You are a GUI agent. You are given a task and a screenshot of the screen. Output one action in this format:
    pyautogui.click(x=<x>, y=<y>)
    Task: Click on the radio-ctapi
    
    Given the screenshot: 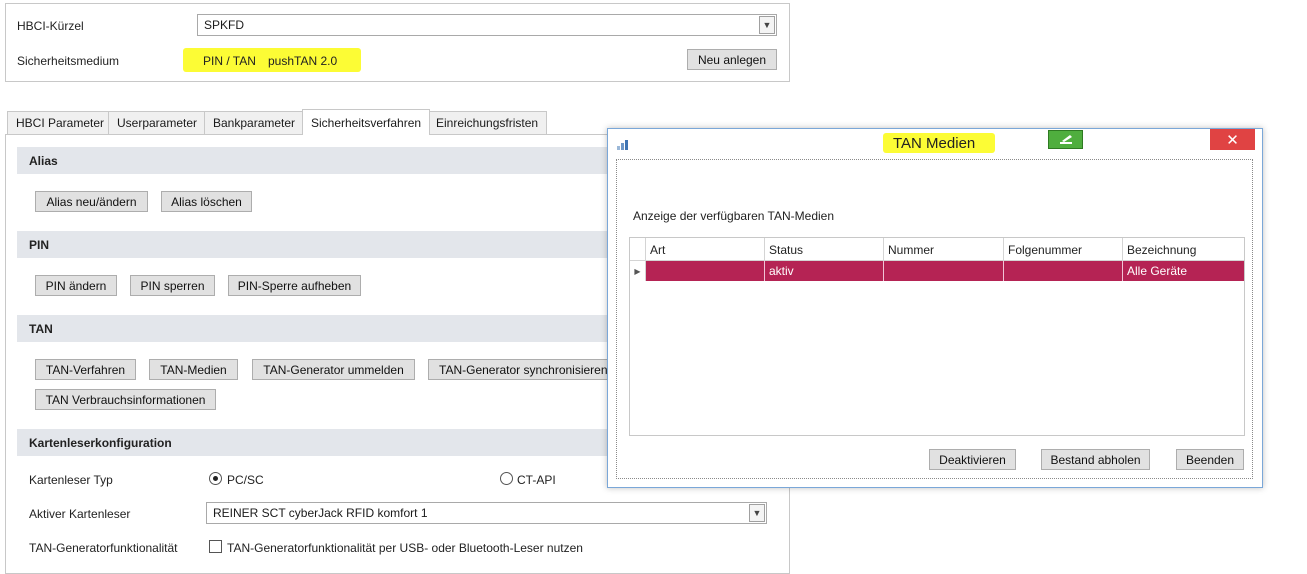 What is the action you would take?
    pyautogui.click(x=506, y=478)
    